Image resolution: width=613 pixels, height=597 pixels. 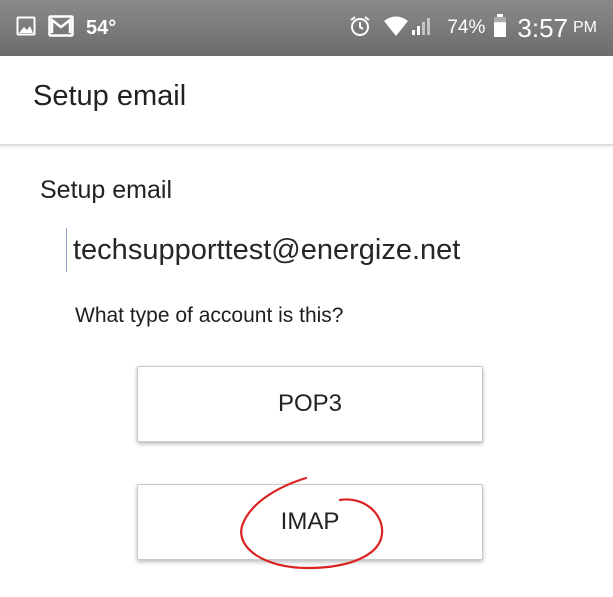 What do you see at coordinates (101, 27) in the screenshot?
I see `temperature-text: 54°` at bounding box center [101, 27].